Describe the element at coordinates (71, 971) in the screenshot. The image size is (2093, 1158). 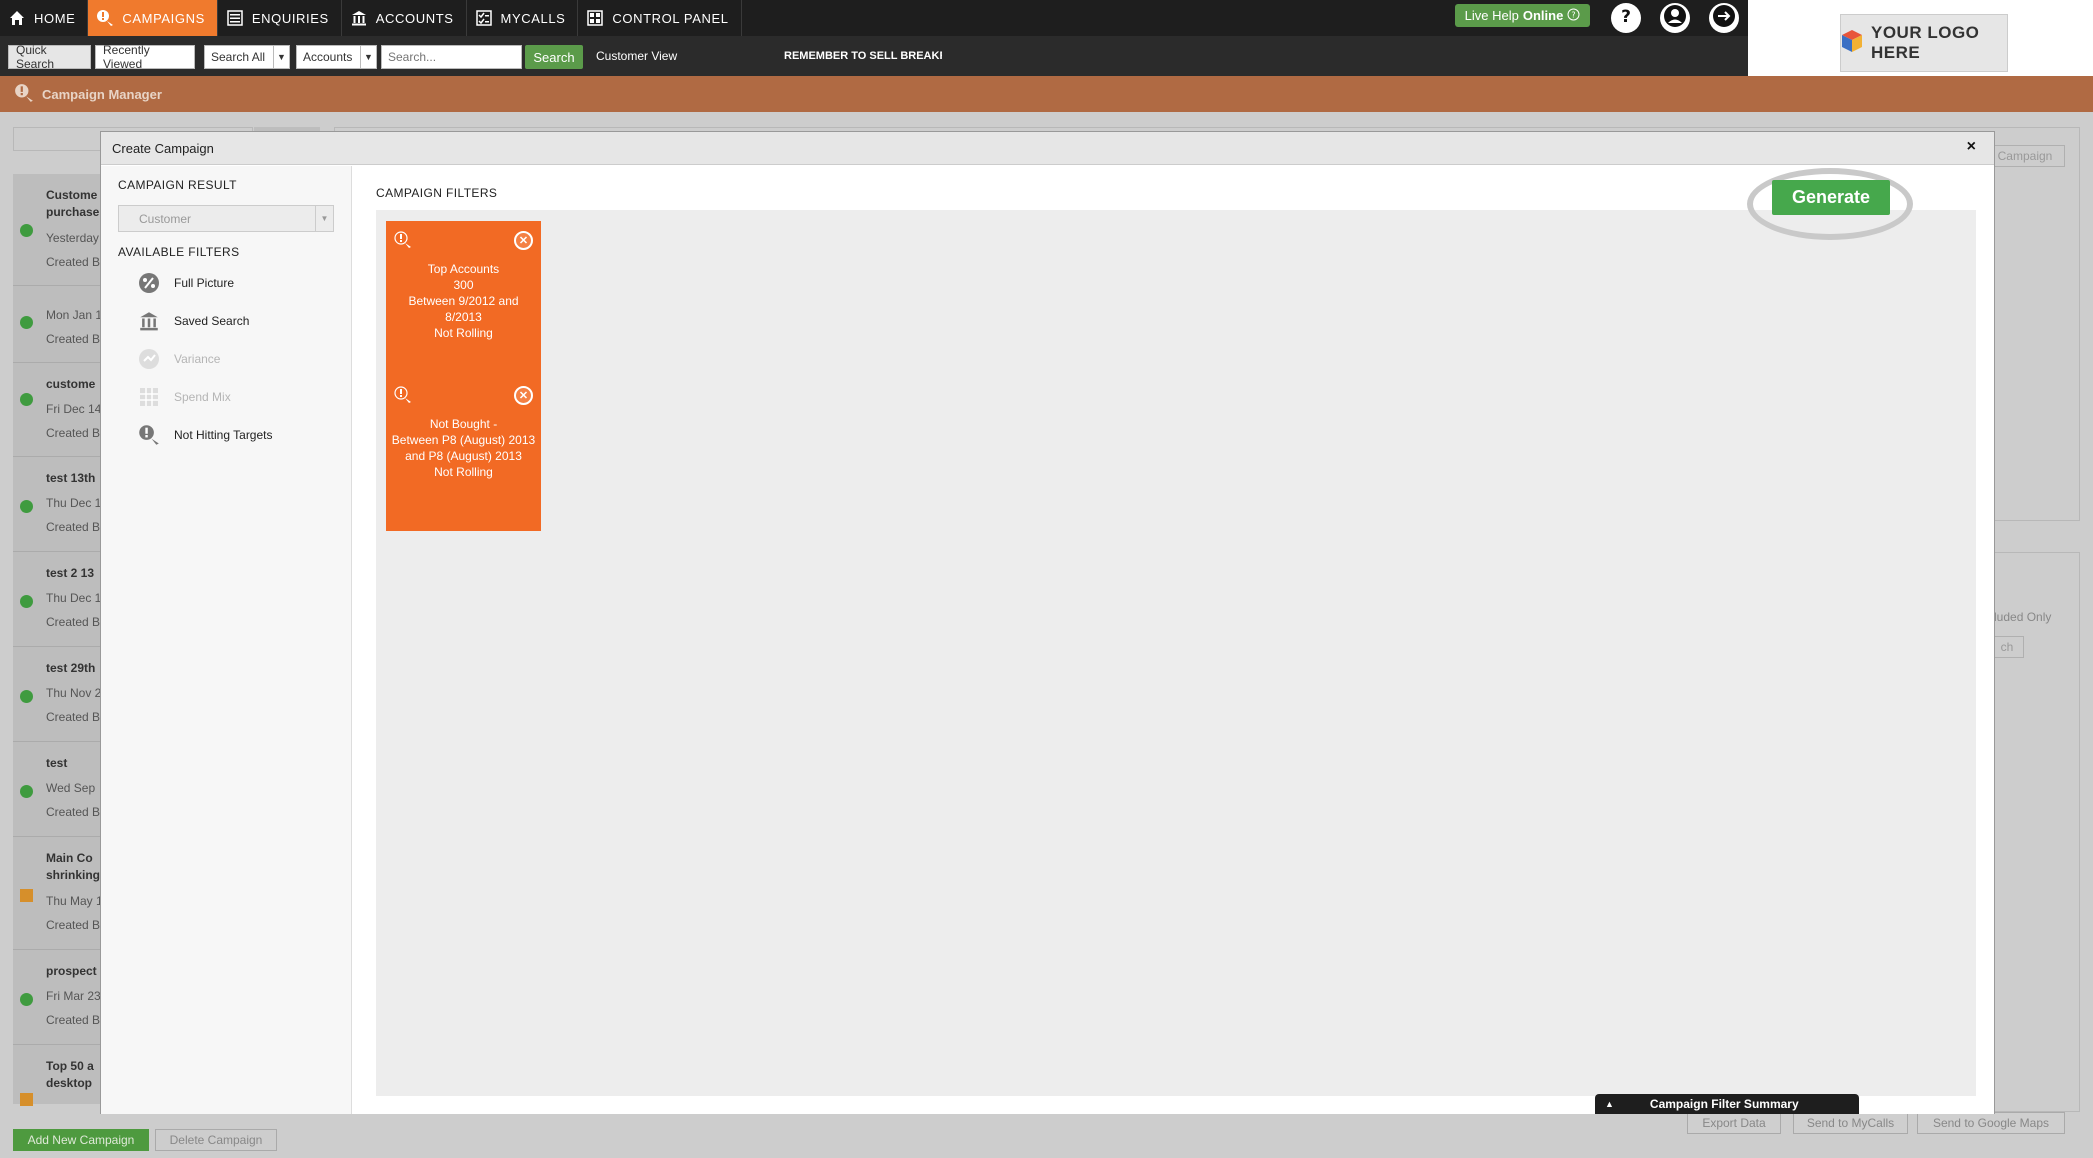
I see `list-item-title: prospect` at that location.